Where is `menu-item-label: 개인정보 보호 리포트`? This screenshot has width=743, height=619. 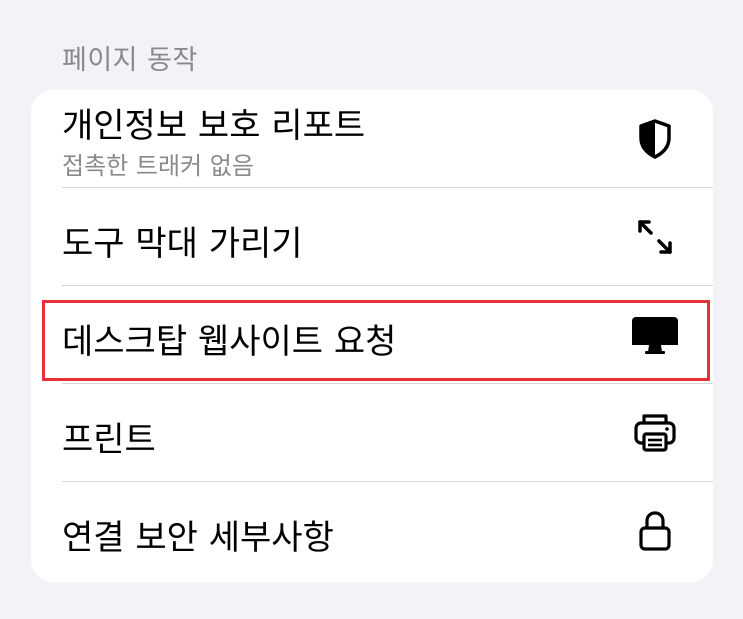
menu-item-label: 개인정보 보호 리포트 is located at coordinates (214, 126).